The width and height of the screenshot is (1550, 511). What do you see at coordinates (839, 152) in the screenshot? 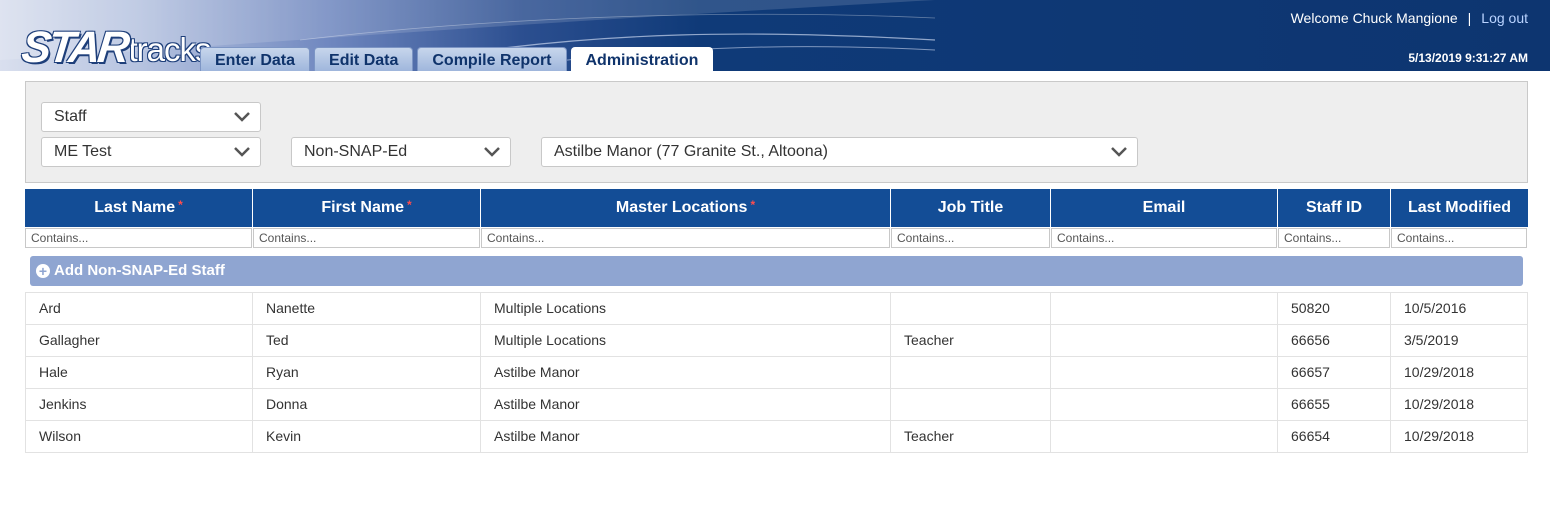
I see `location-select: Astilbe Manor (77 Granite St., Altoona)` at bounding box center [839, 152].